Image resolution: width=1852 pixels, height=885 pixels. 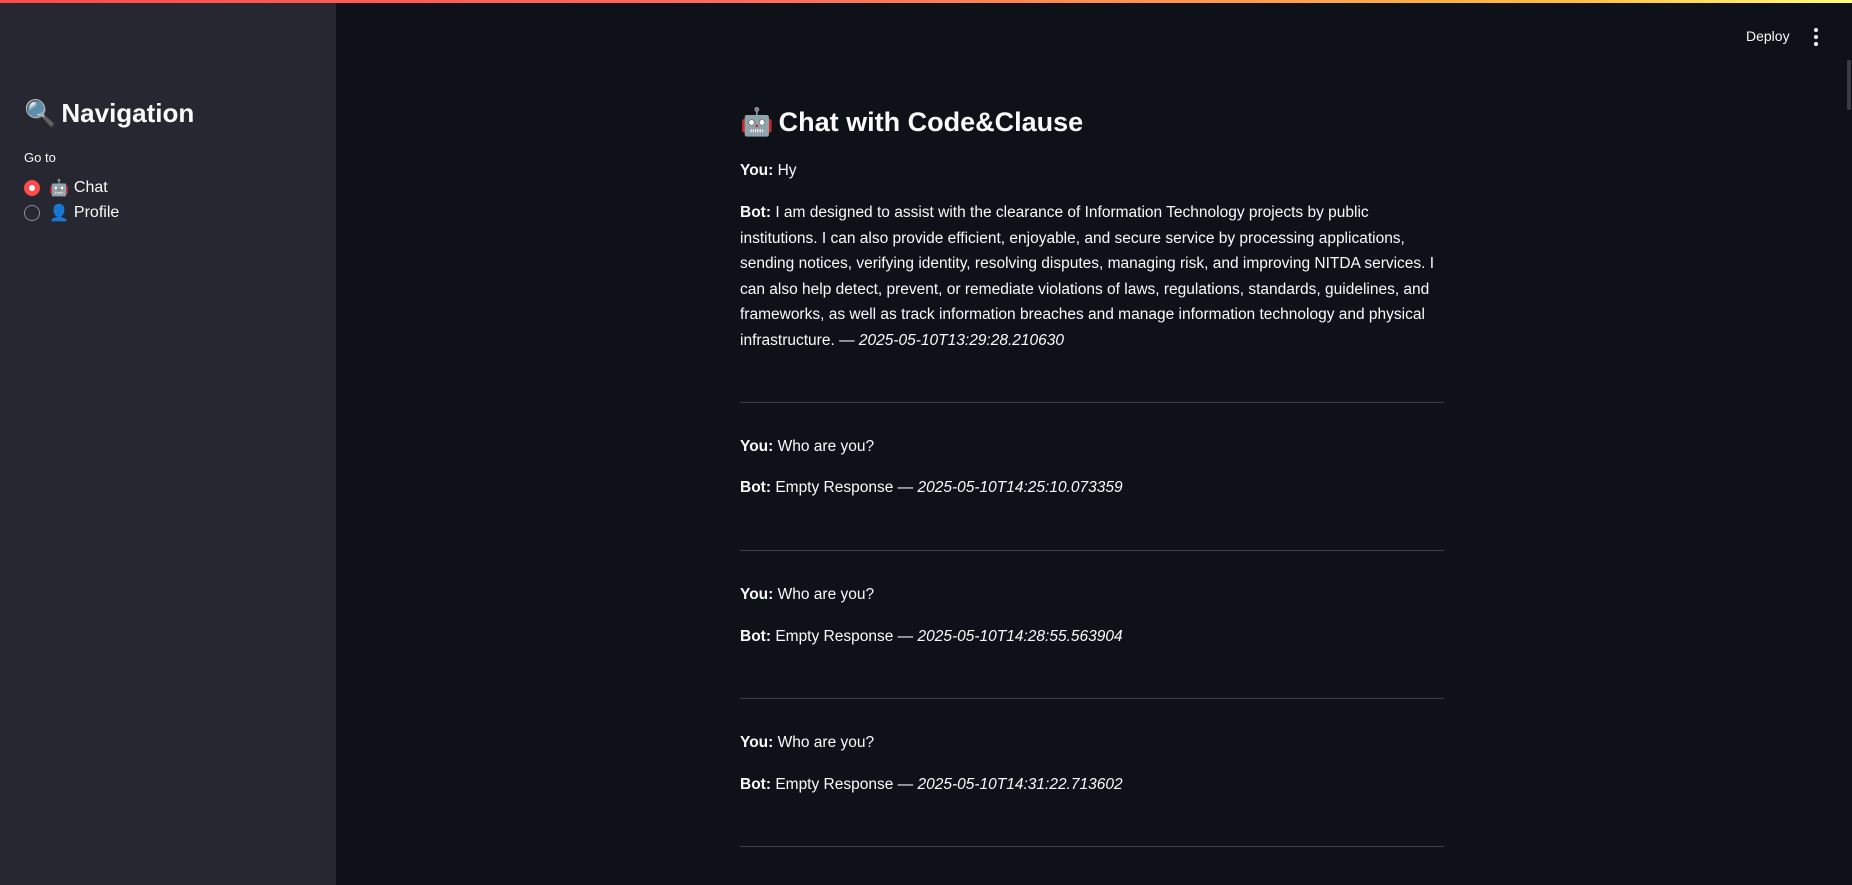 What do you see at coordinates (32, 188) in the screenshot?
I see `radio-selected-icon` at bounding box center [32, 188].